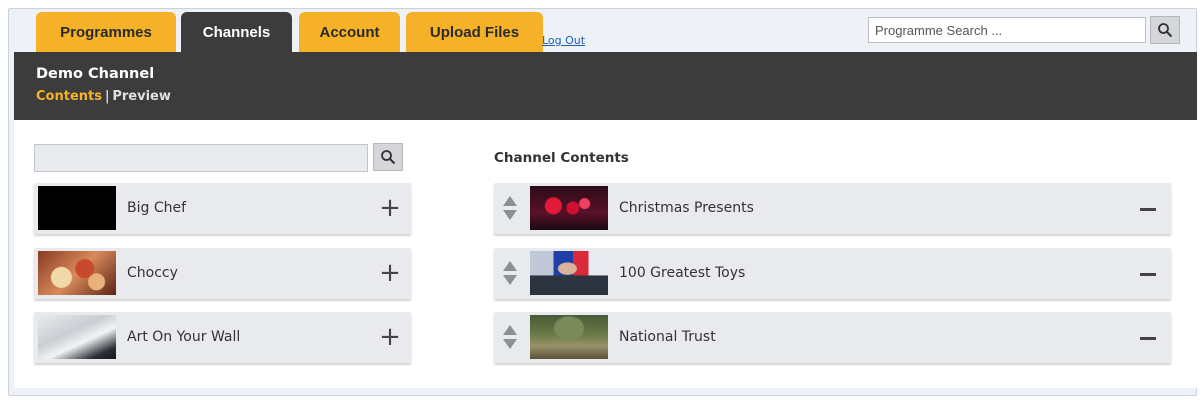 The height and width of the screenshot is (403, 1203). What do you see at coordinates (682, 273) in the screenshot?
I see `item-title: 100 Greatest Toys` at bounding box center [682, 273].